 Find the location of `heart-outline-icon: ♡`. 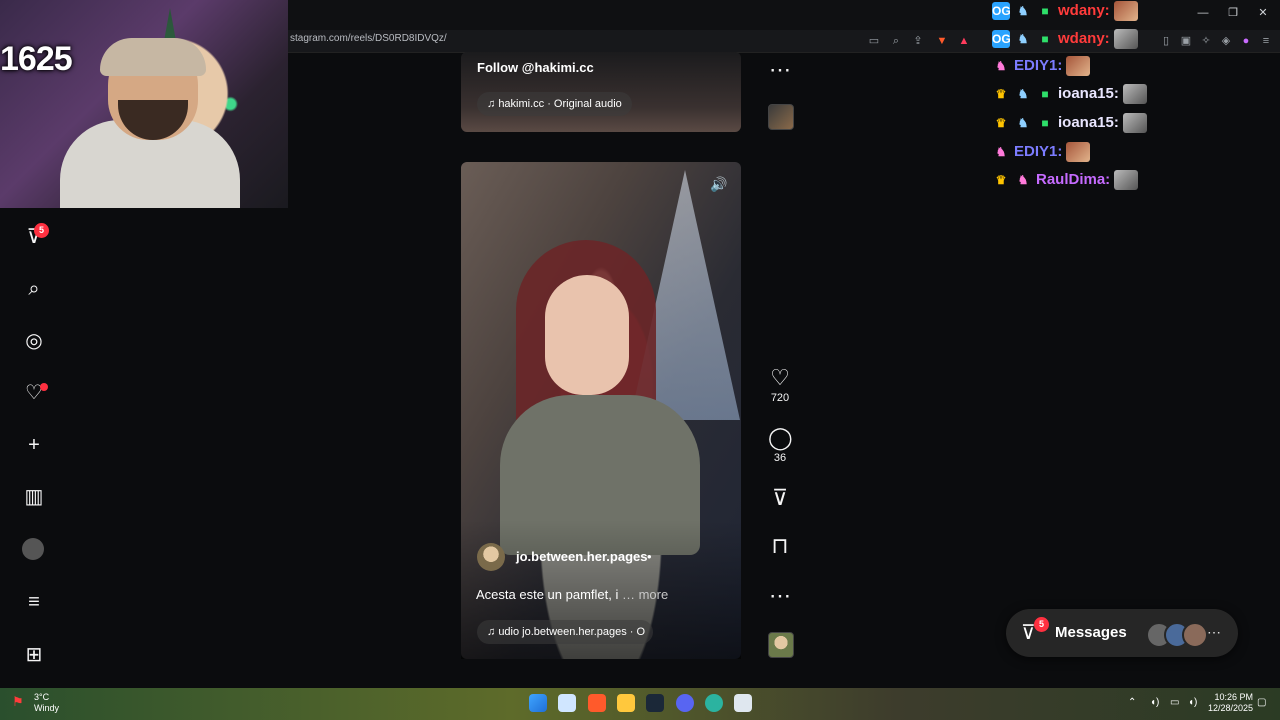

heart-outline-icon: ♡ is located at coordinates (780, 377).